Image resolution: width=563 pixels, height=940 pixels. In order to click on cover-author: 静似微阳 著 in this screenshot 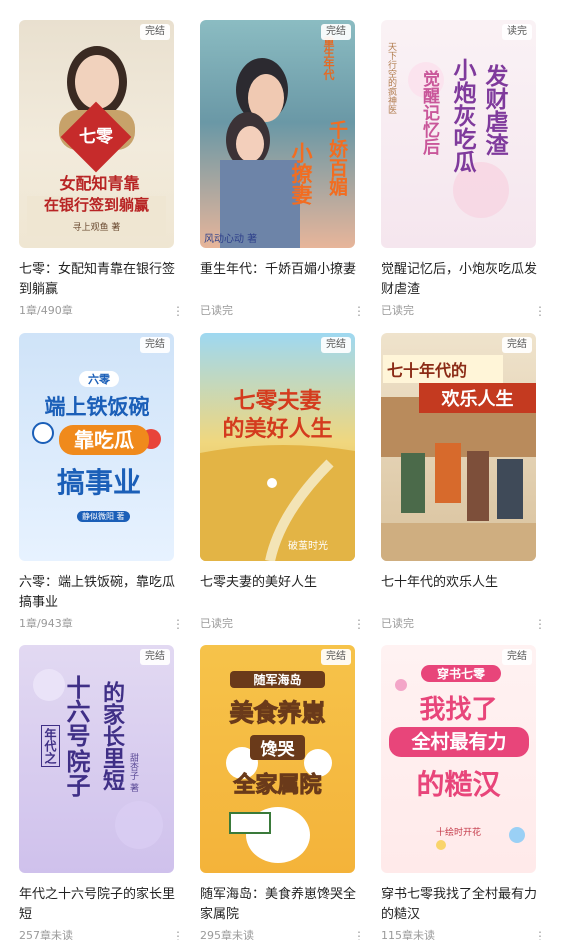, I will do `click(103, 516)`.